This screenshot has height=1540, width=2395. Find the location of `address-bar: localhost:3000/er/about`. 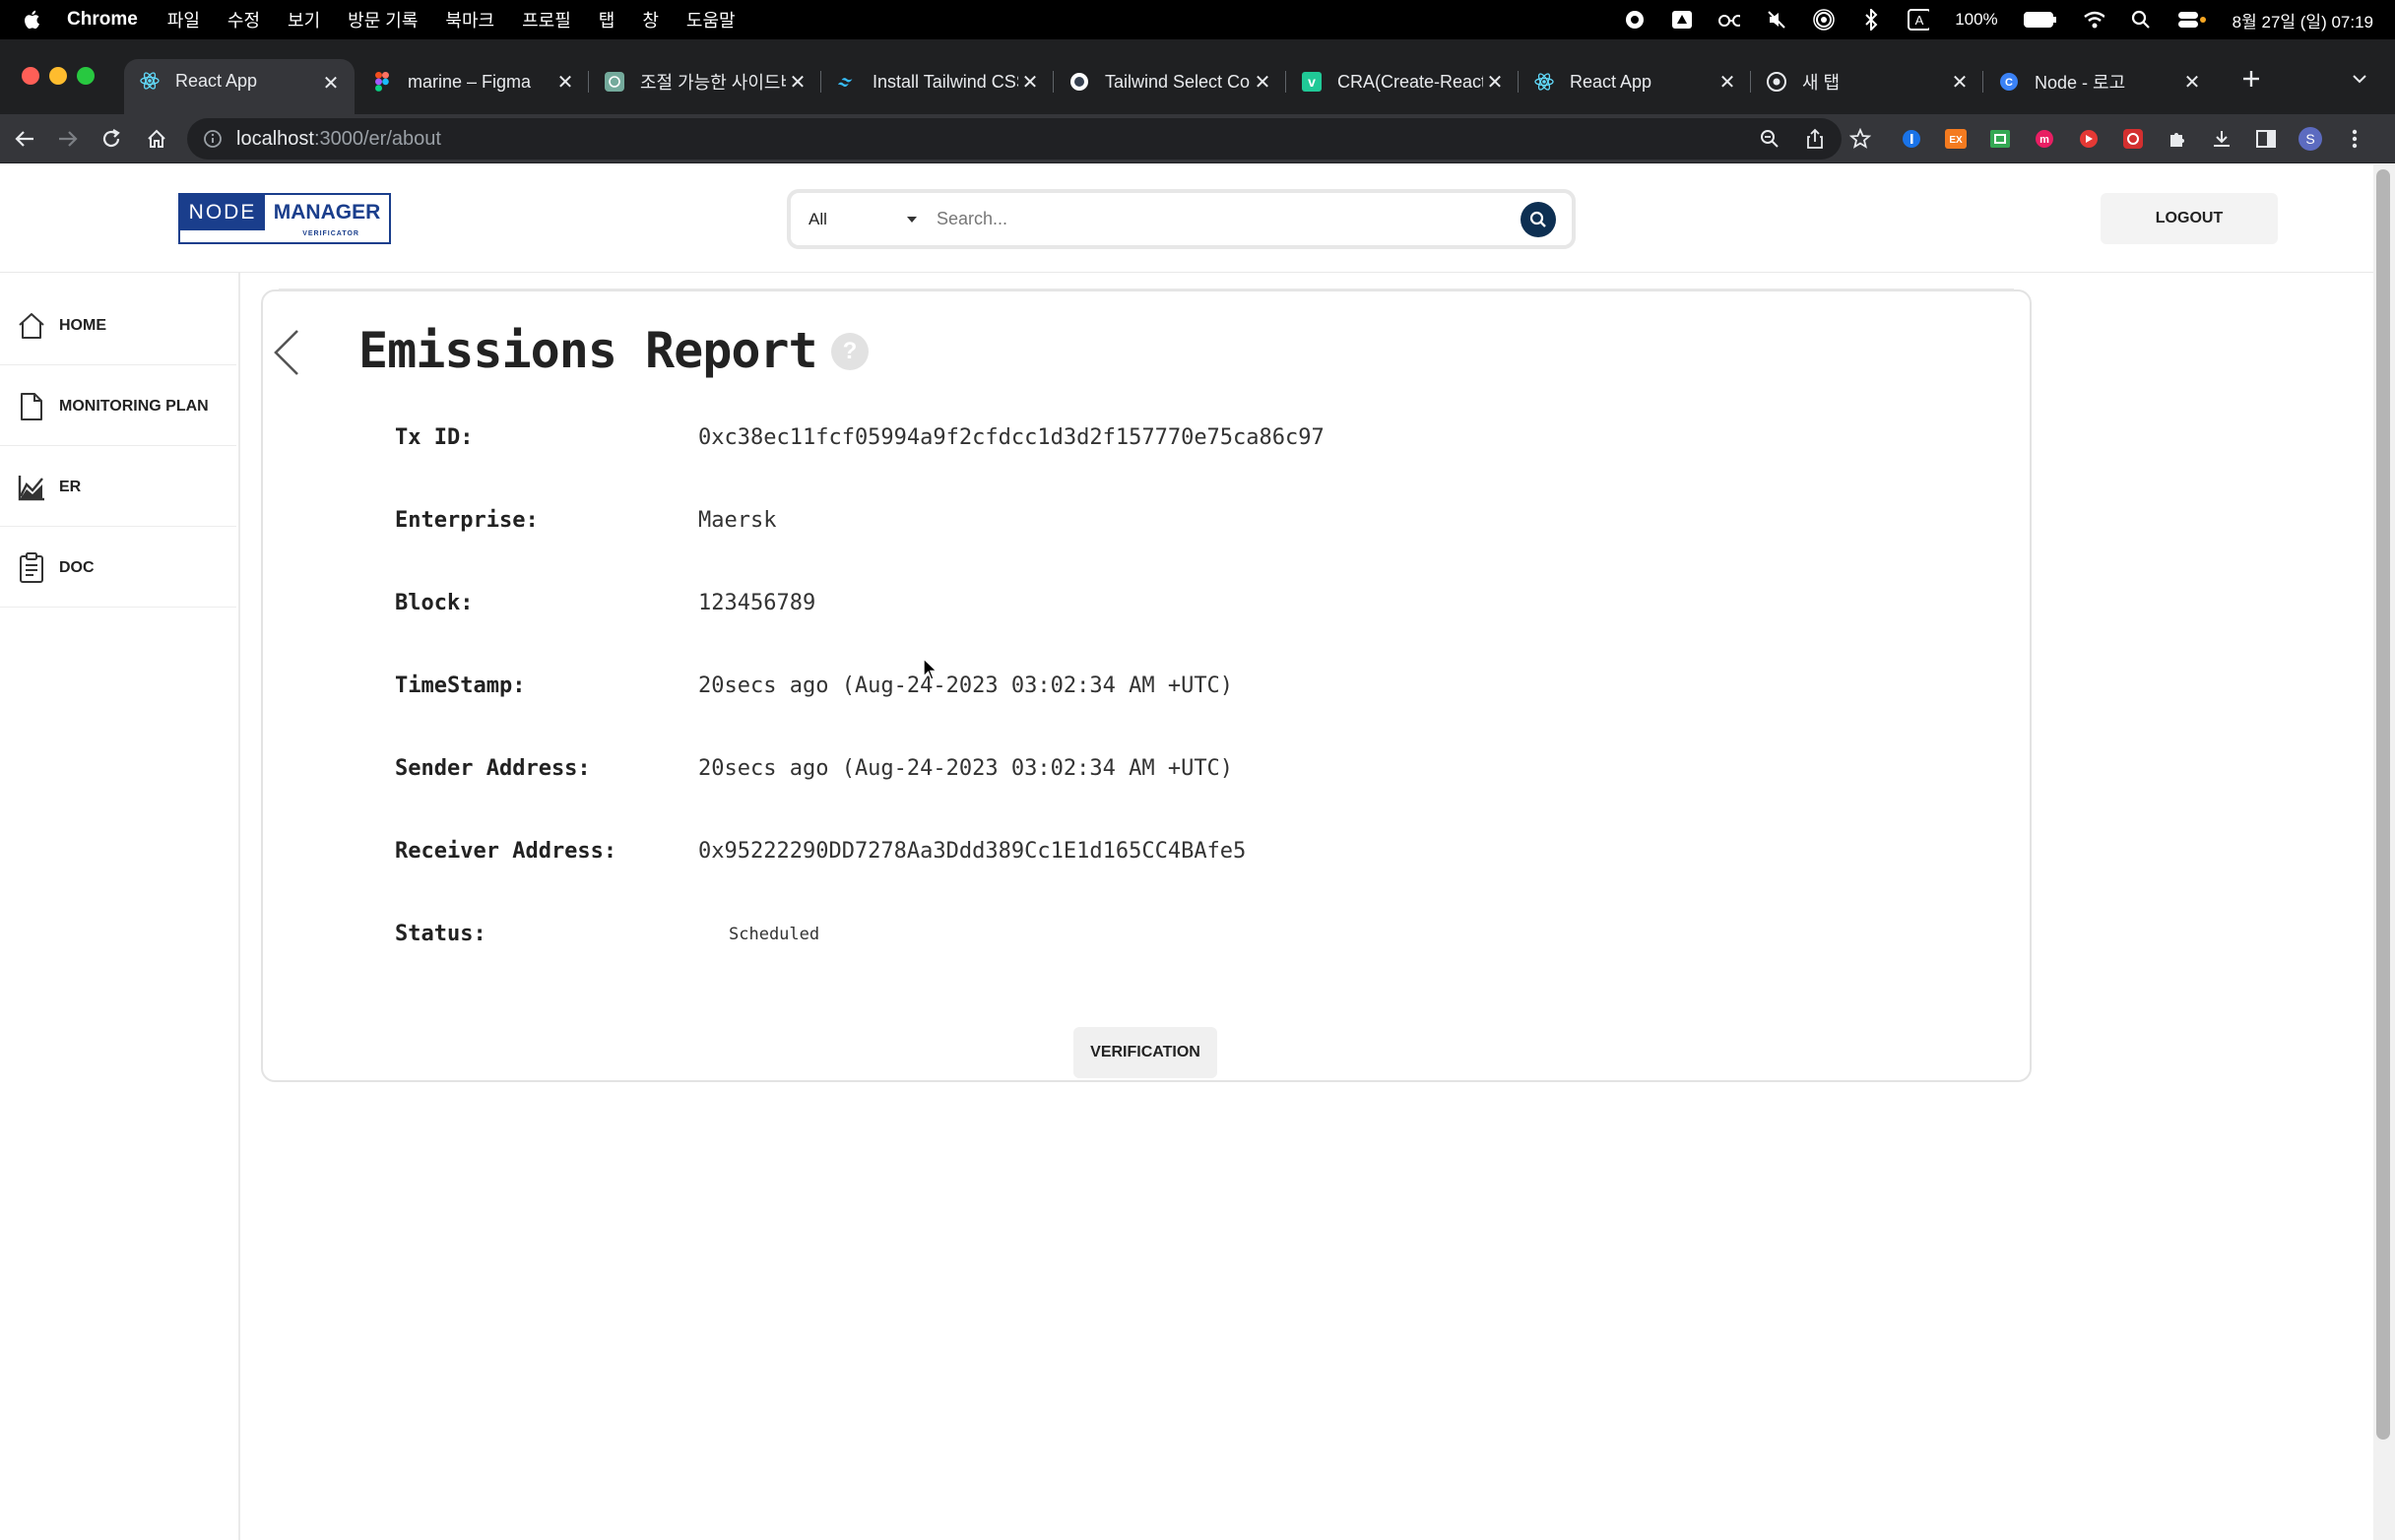

address-bar: localhost:3000/er/about is located at coordinates (1014, 139).